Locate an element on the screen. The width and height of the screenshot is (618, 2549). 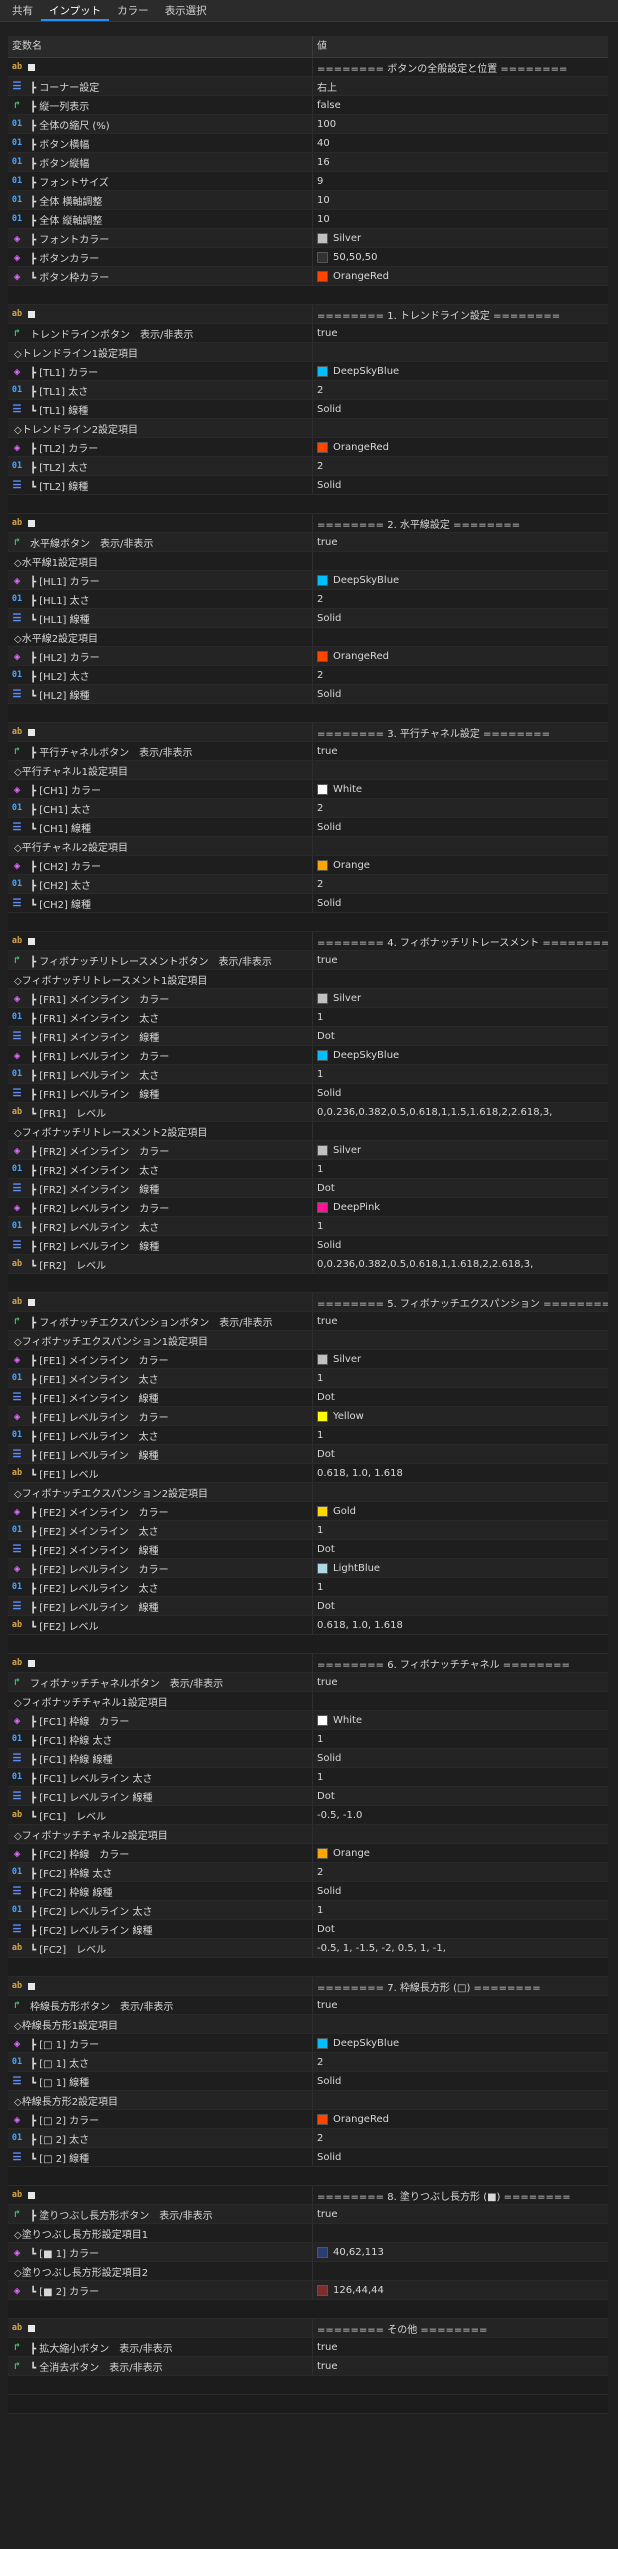
parameter-row: 01 ┣ [TL2] 太さ 2 is located at coordinates (308, 466).